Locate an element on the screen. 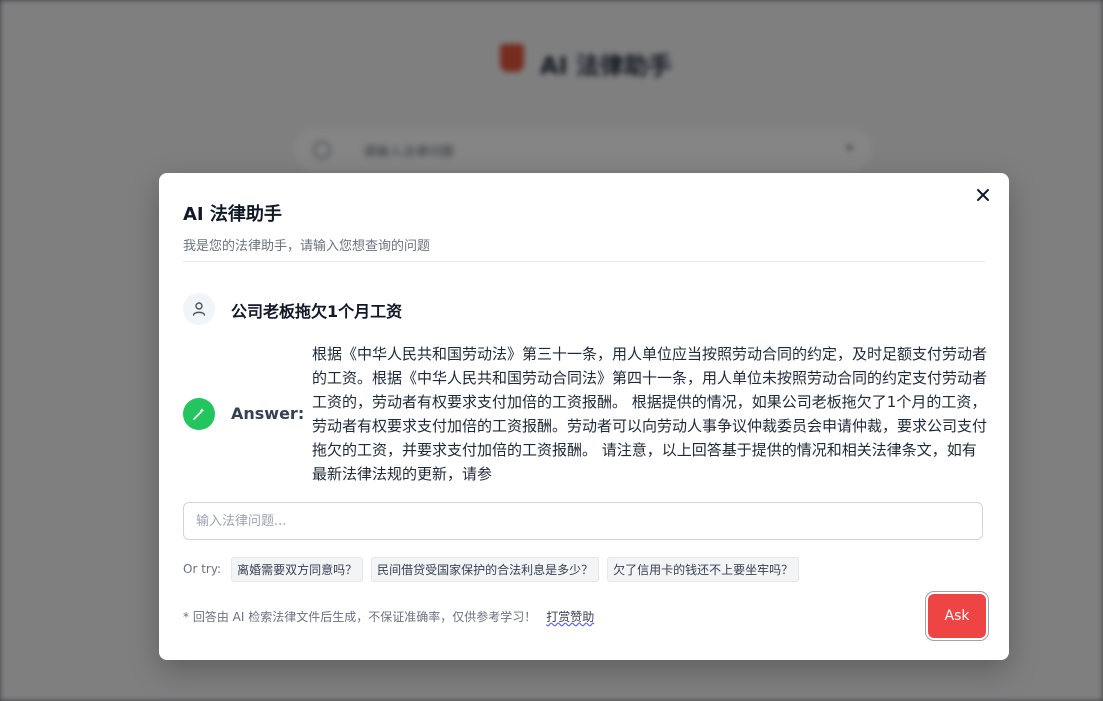  user-icon is located at coordinates (199, 309).